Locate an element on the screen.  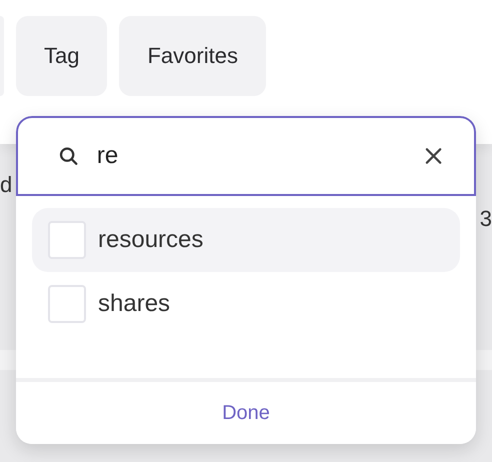
close-icon is located at coordinates (433, 156).